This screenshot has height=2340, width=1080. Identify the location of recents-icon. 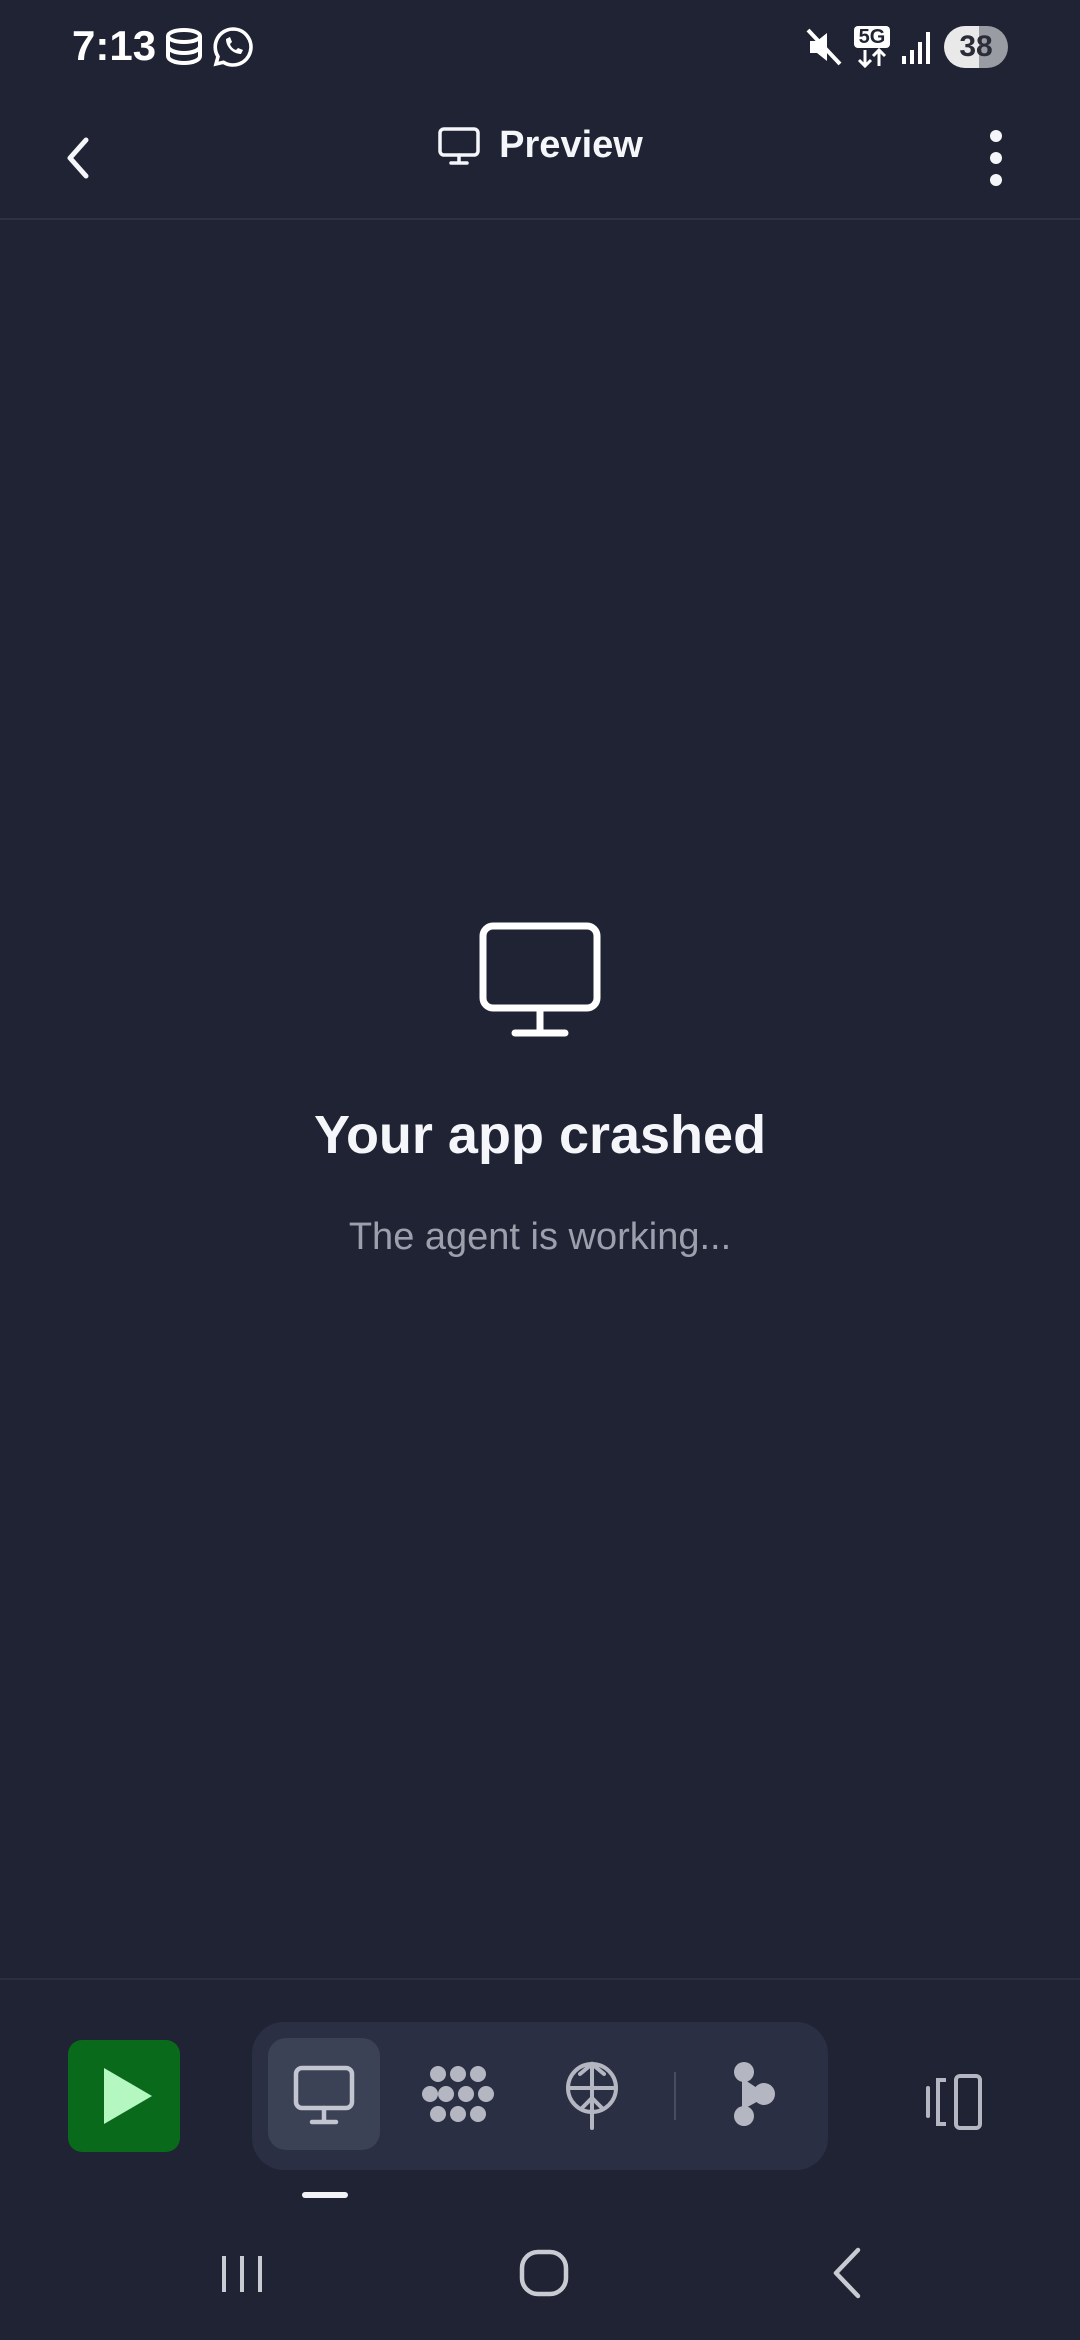
(242, 2274).